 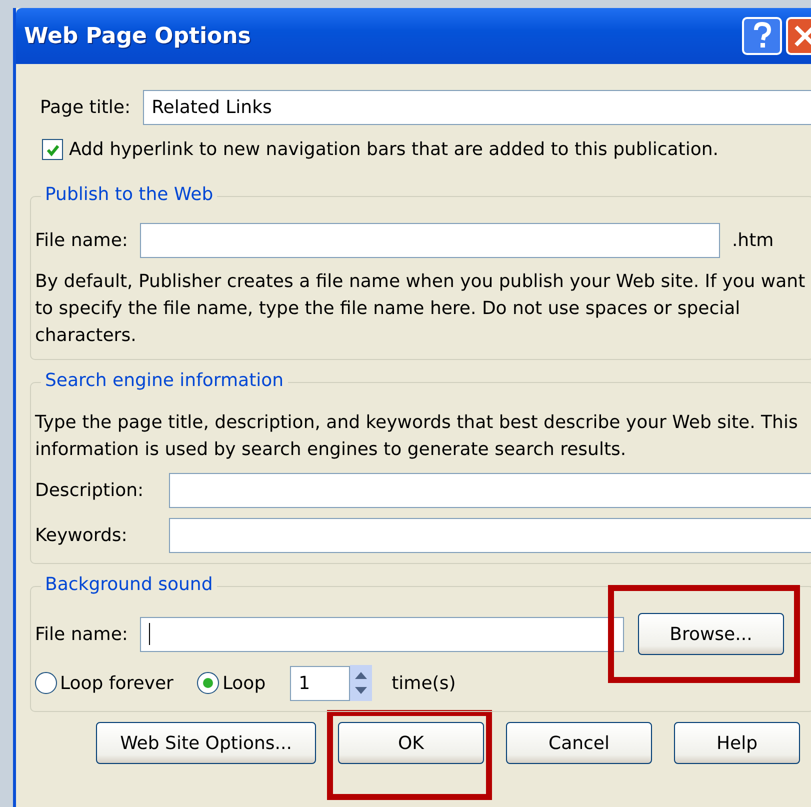 I want to click on page-title-label: Page title:, so click(x=85, y=107).